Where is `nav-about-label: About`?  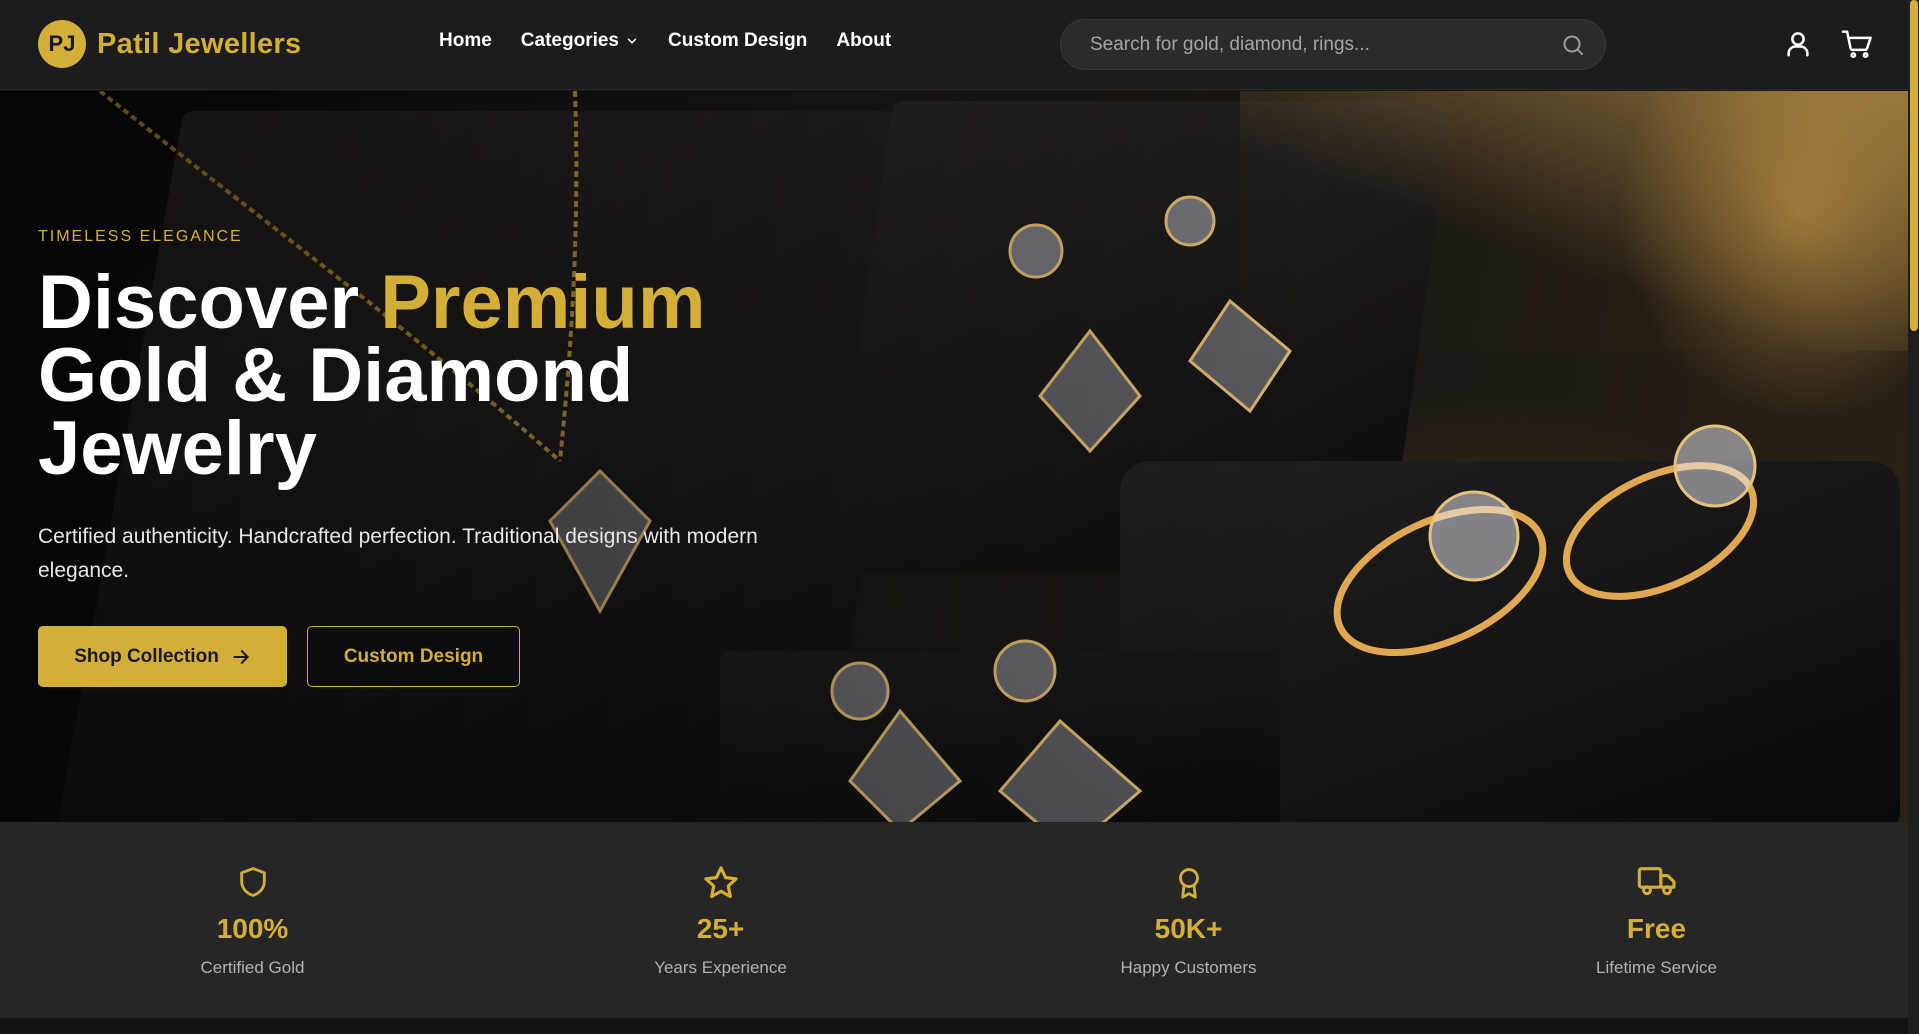
nav-about-label: About is located at coordinates (864, 40).